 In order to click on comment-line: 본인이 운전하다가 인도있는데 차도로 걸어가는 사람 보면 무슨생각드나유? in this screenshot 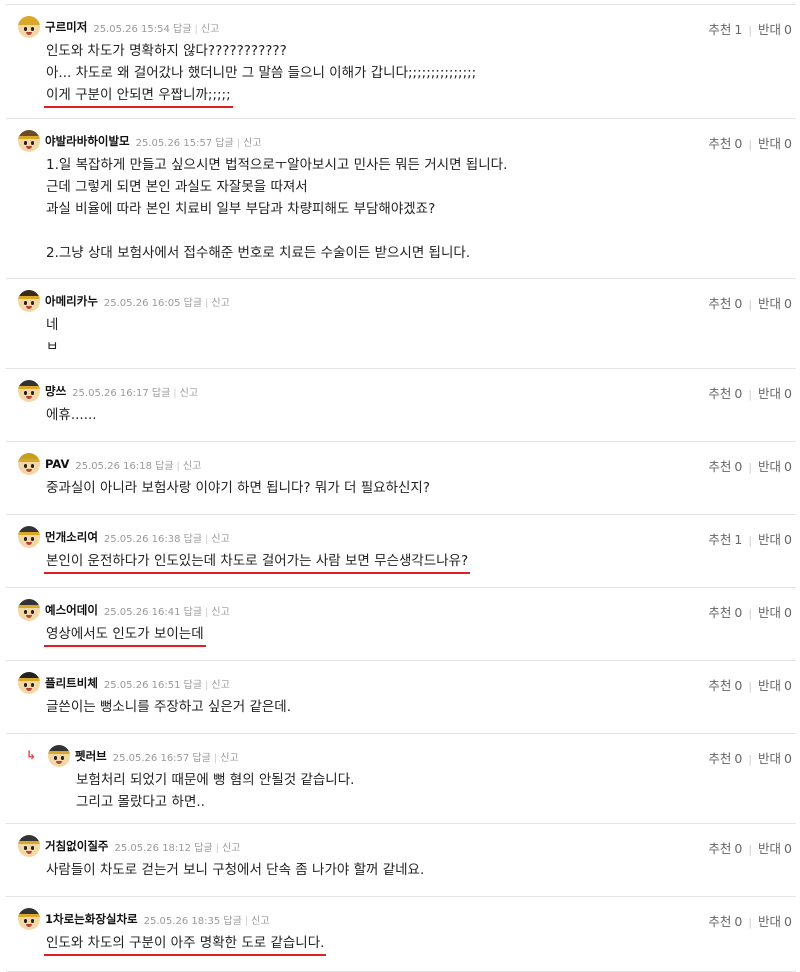, I will do `click(257, 563)`.